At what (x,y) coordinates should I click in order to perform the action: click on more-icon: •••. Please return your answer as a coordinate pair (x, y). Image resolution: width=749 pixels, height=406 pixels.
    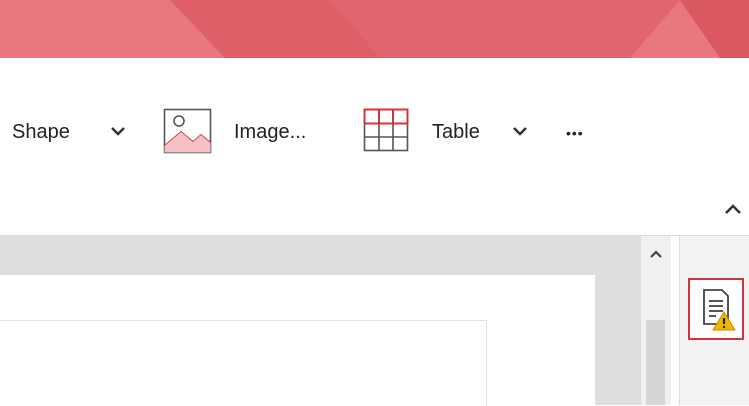
    Looking at the image, I should click on (575, 133).